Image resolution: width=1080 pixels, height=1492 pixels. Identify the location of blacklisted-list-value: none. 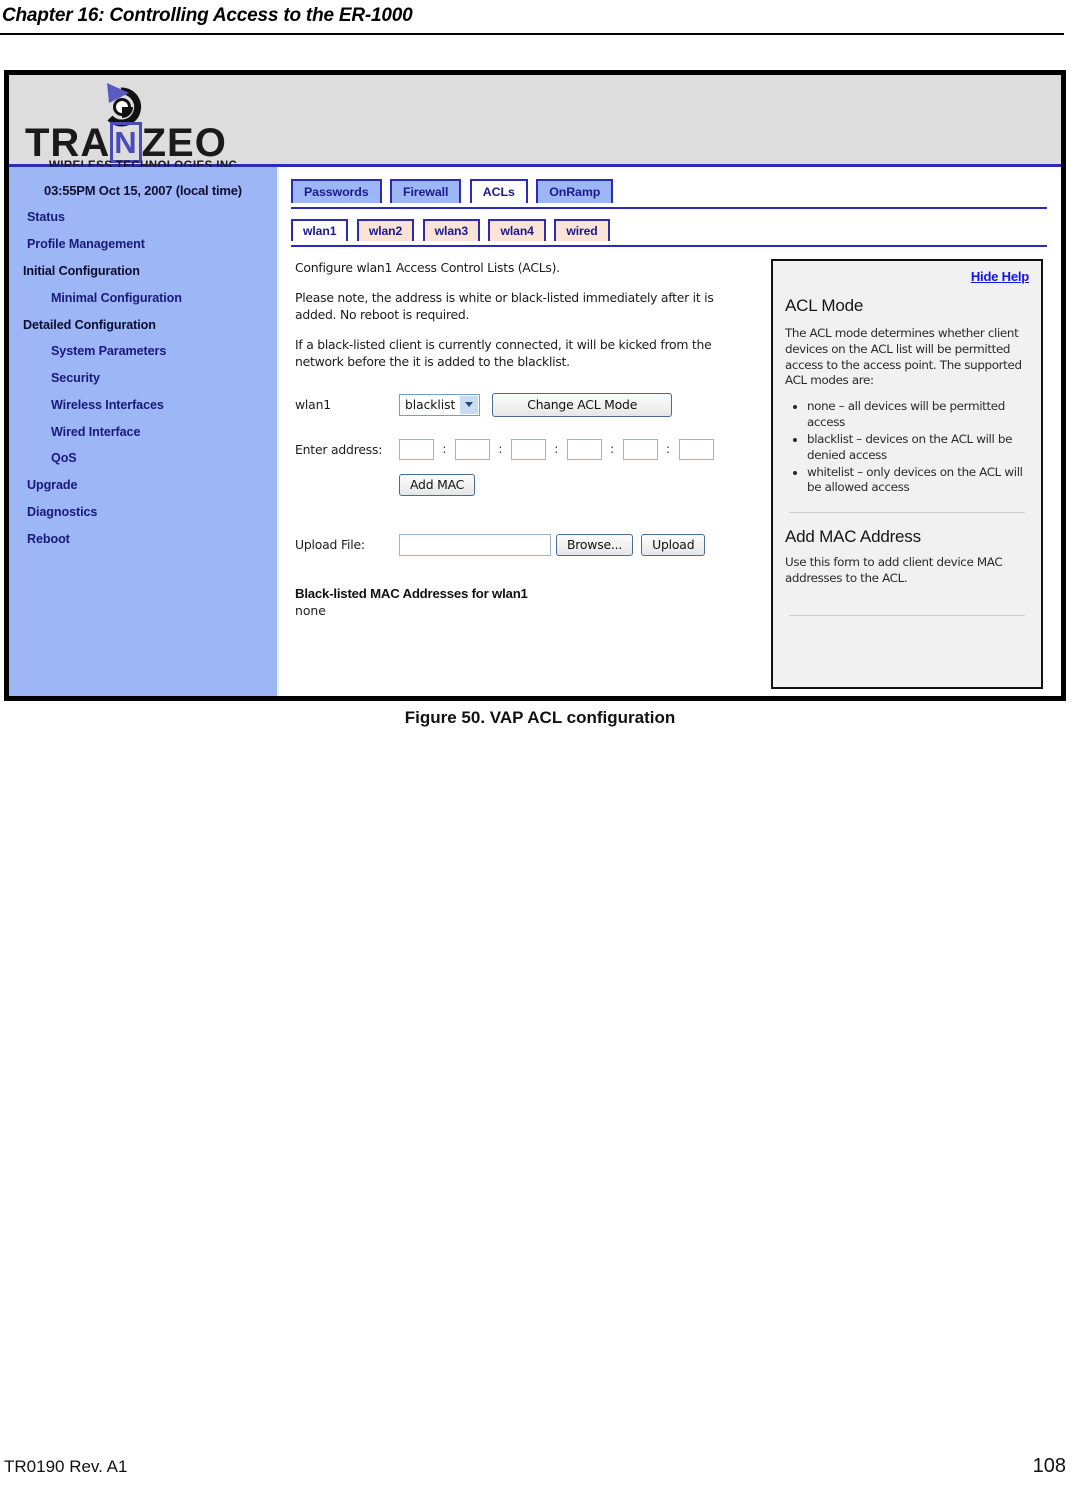
(310, 610).